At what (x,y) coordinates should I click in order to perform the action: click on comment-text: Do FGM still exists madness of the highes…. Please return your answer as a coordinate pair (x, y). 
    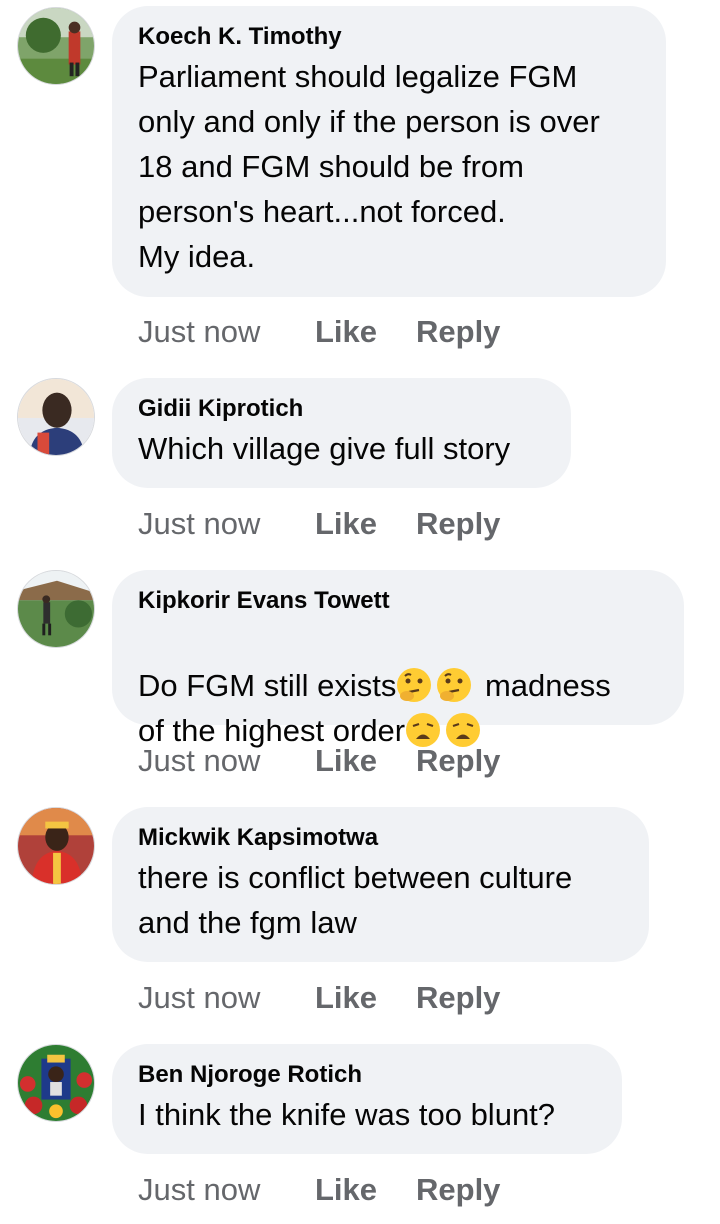
    Looking at the image, I should click on (398, 685).